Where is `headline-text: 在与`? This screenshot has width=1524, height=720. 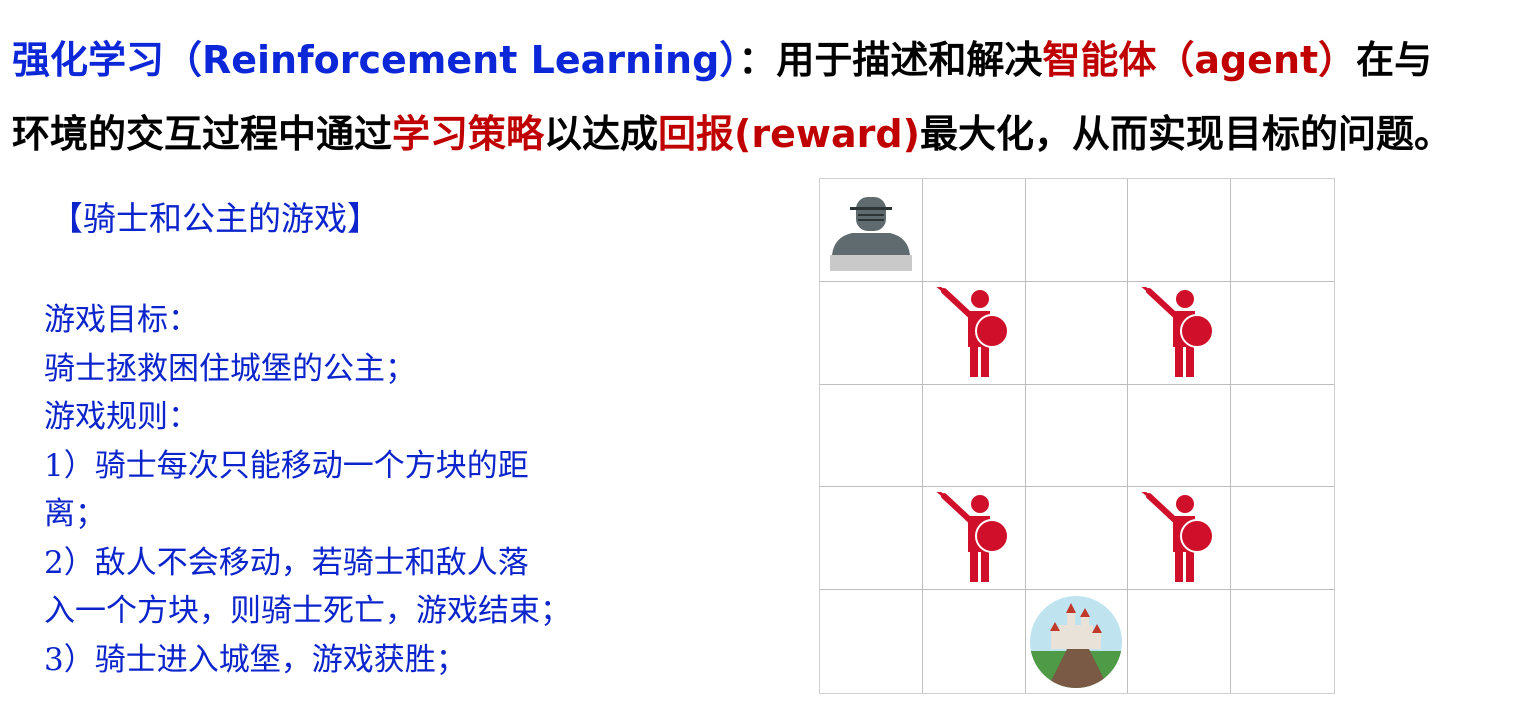 headline-text: 在与 is located at coordinates (1394, 60).